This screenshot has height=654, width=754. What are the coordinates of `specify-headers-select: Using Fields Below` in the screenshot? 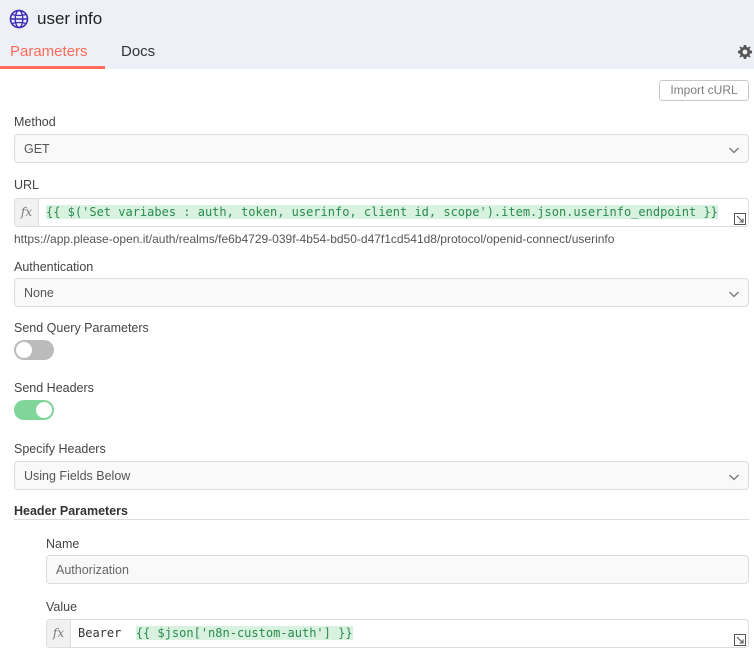 It's located at (381, 475).